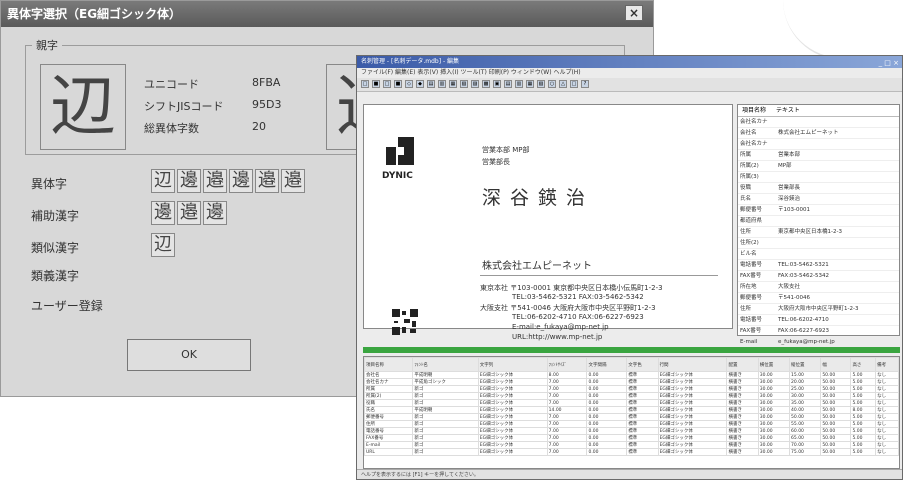 This screenshot has height=480, width=903. Describe the element at coordinates (453, 84) in the screenshot. I see `toolbar-redo-icon: ▦` at that location.